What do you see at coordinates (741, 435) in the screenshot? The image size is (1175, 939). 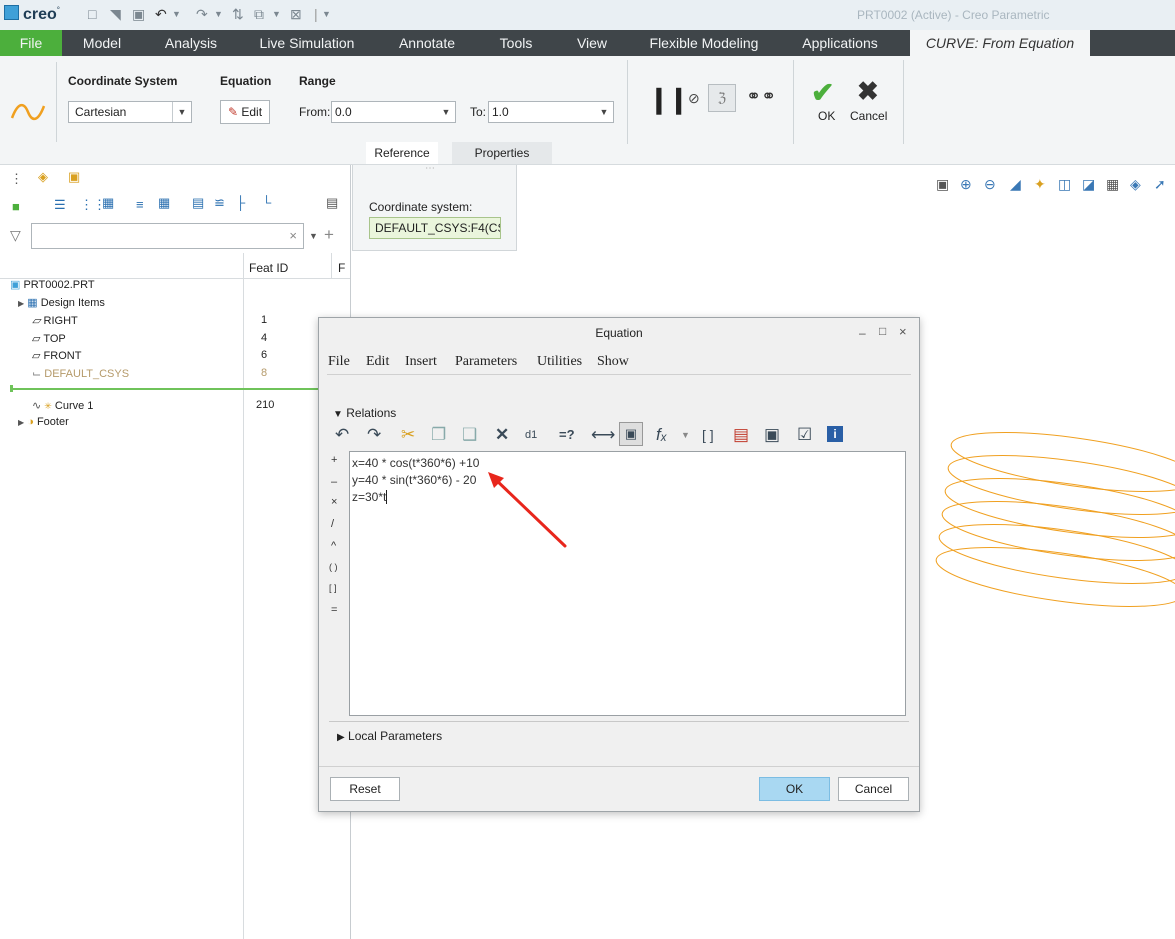 I see `units-icon: ▤` at bounding box center [741, 435].